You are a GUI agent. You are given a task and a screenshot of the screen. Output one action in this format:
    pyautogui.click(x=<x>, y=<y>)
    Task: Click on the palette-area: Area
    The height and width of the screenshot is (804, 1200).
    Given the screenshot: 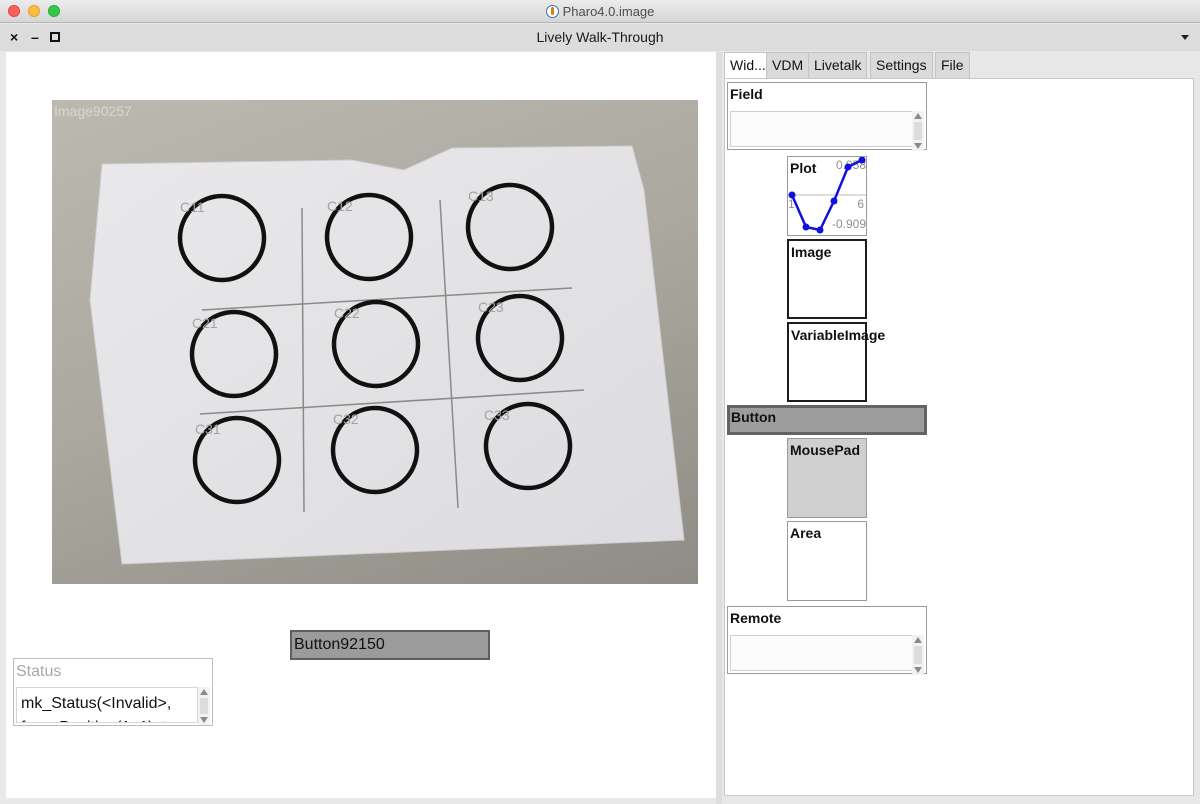 What is the action you would take?
    pyautogui.click(x=827, y=561)
    